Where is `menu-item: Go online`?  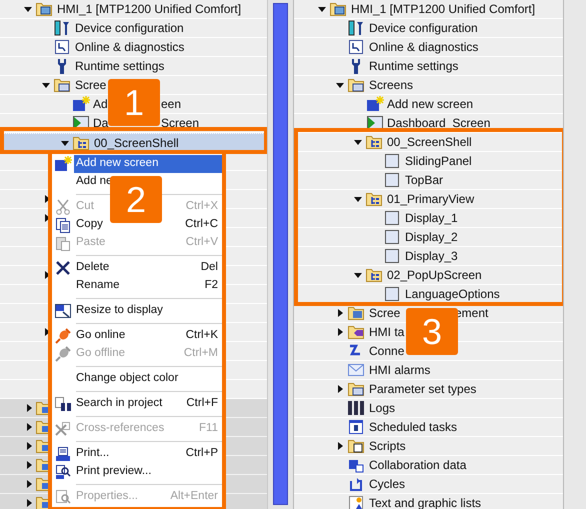
menu-item: Go online is located at coordinates (101, 336).